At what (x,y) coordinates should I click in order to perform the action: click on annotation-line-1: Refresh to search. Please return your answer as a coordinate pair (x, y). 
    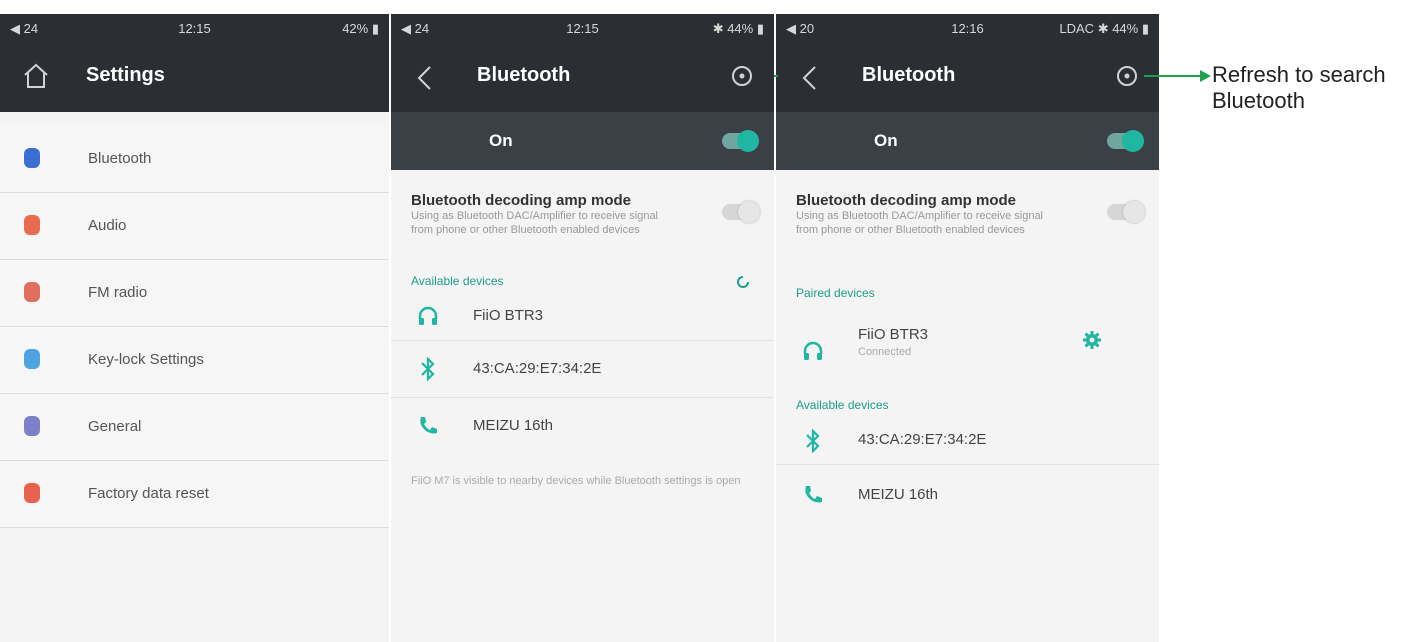
    Looking at the image, I should click on (1299, 74).